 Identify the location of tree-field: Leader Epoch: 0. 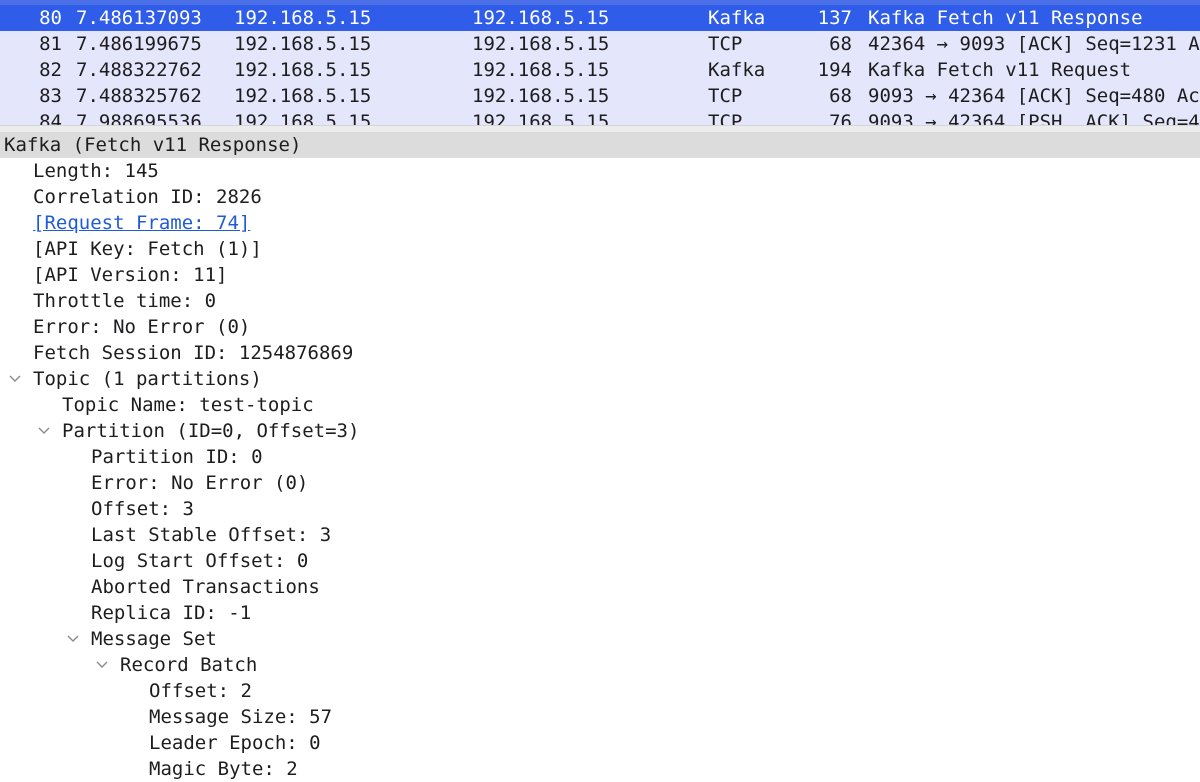
(600, 743).